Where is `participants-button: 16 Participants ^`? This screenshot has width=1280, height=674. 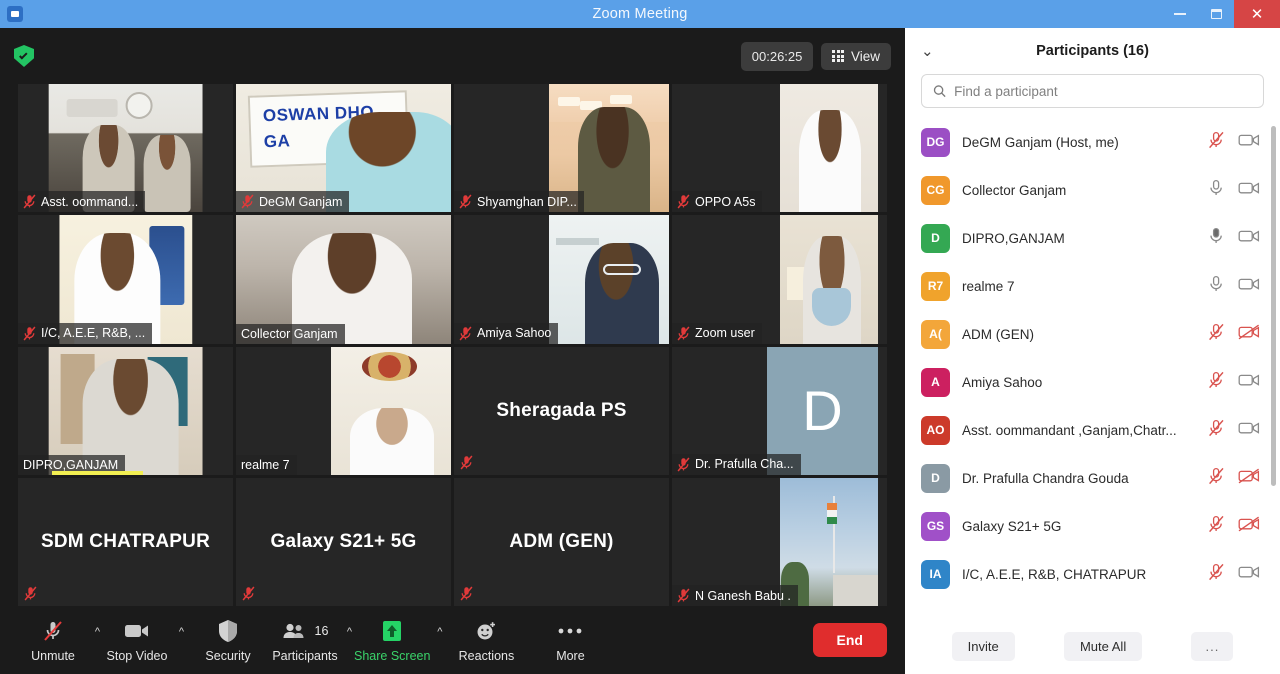 participants-button: 16 Participants ^ is located at coordinates (312, 640).